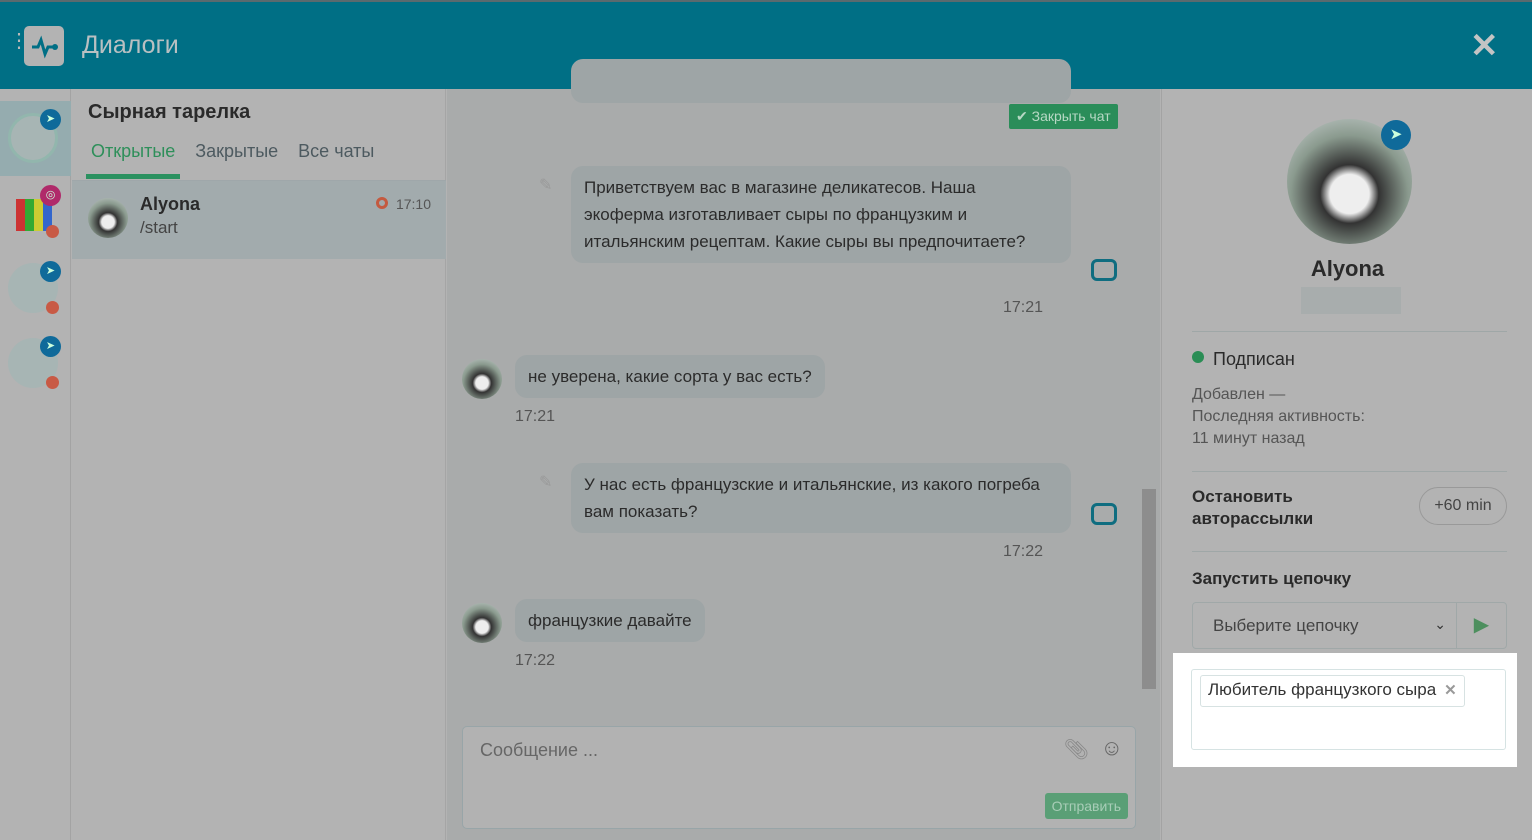 This screenshot has height=840, width=1532. Describe the element at coordinates (35, 464) in the screenshot. I see `bot-rail: ➤ ◎ ➤ ➤` at that location.